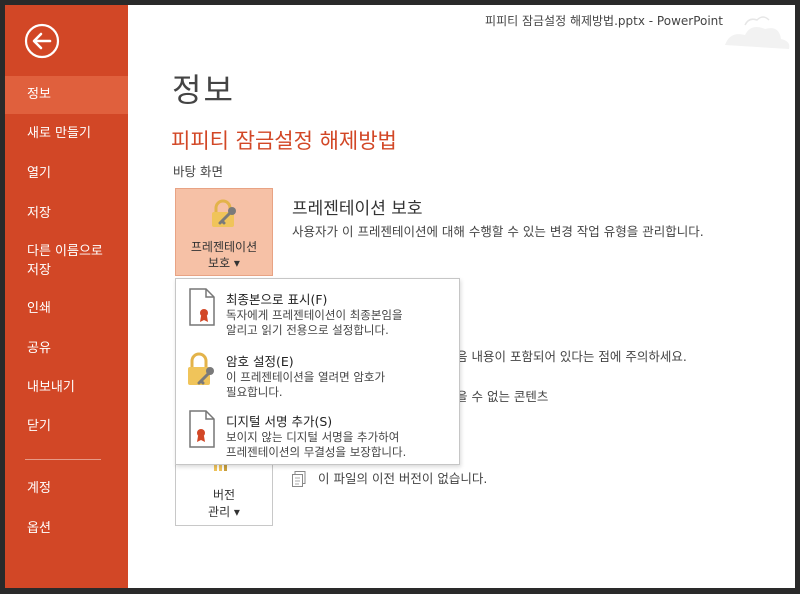  Describe the element at coordinates (260, 361) in the screenshot. I see `menu-item-title: 암호 설정(E)` at that location.